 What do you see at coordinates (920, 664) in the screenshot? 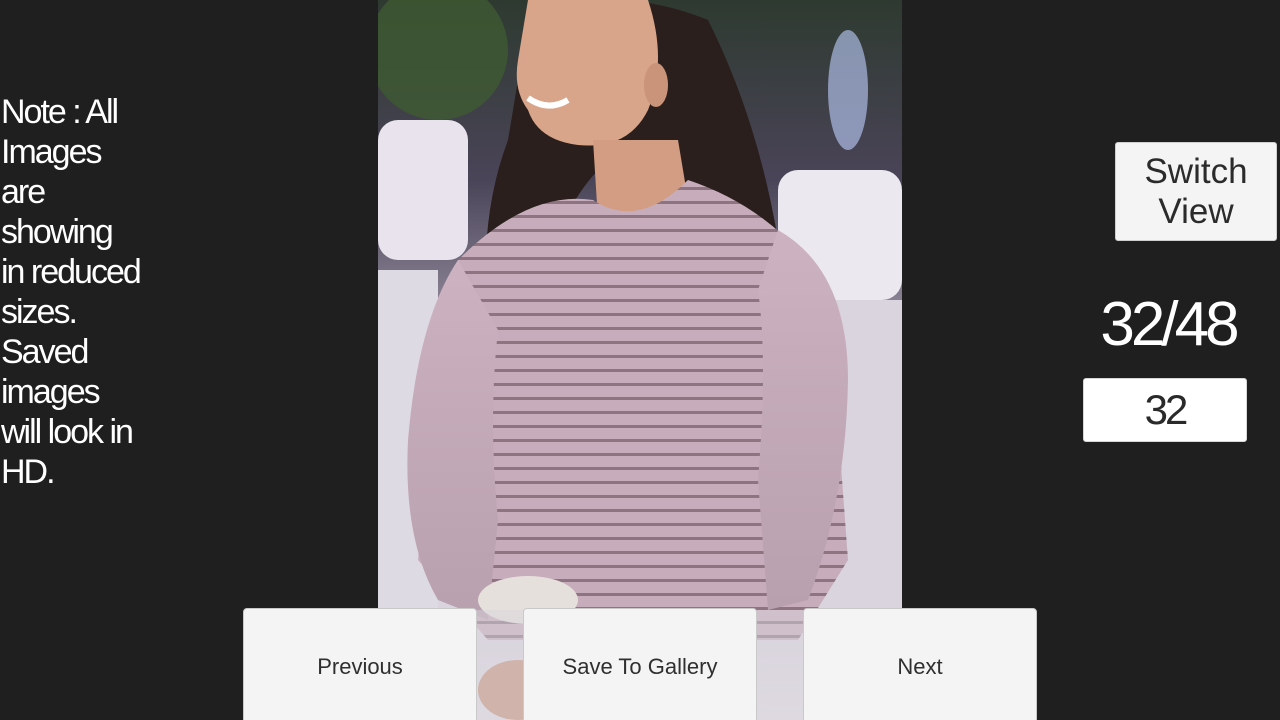
I see `next-button: Next` at bounding box center [920, 664].